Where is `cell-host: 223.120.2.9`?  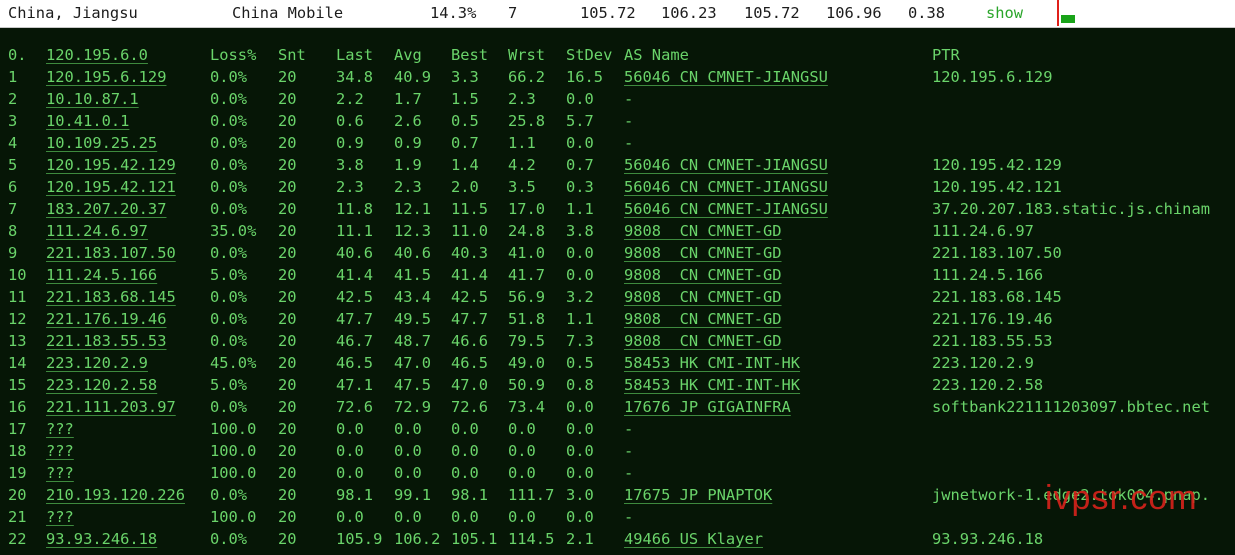 cell-host: 223.120.2.9 is located at coordinates (97, 363).